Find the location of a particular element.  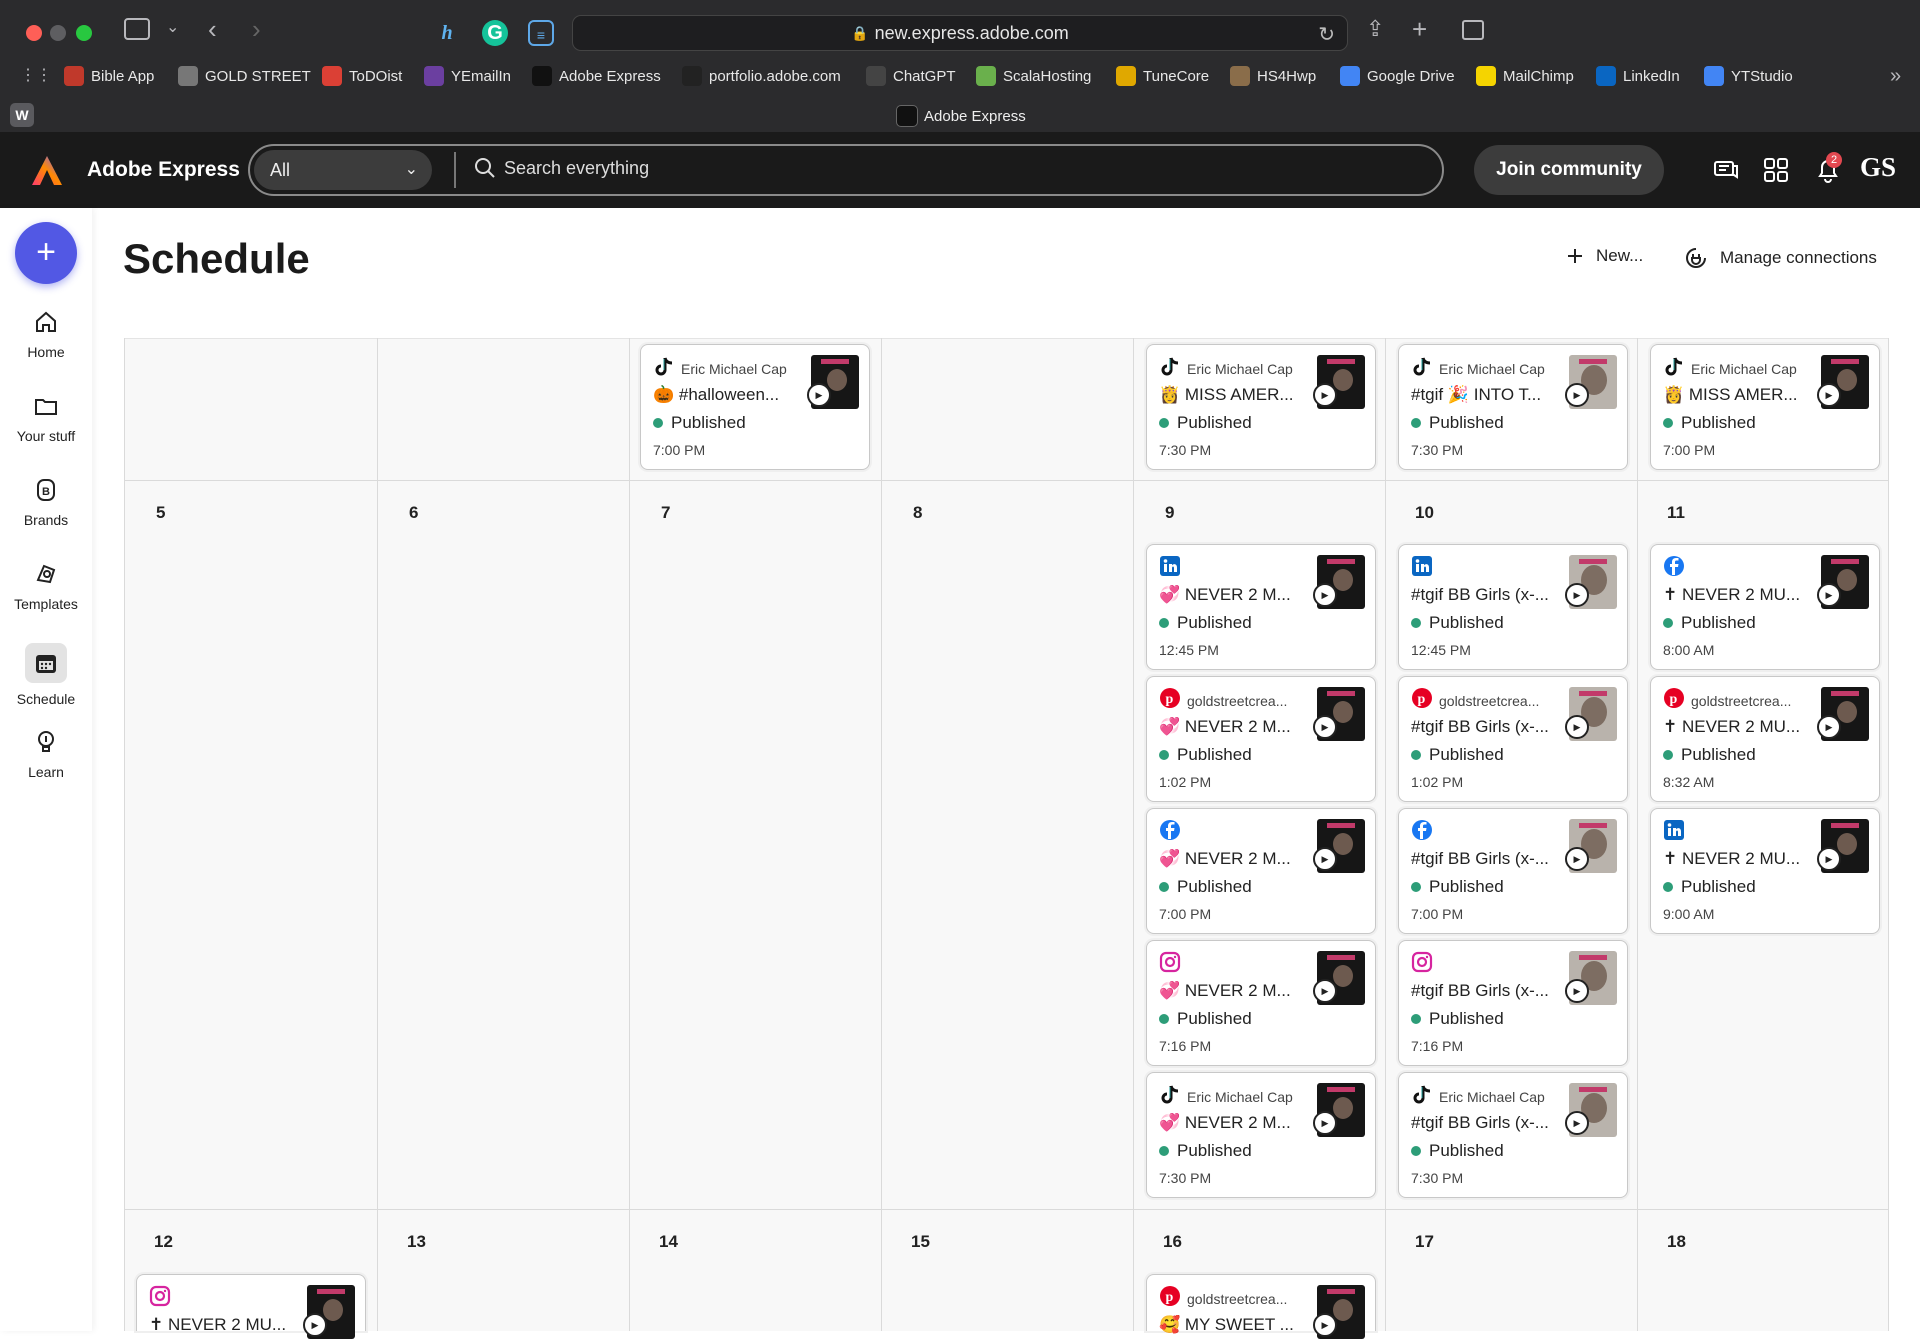

bookmark-item: TuneCore is located at coordinates (1162, 76).